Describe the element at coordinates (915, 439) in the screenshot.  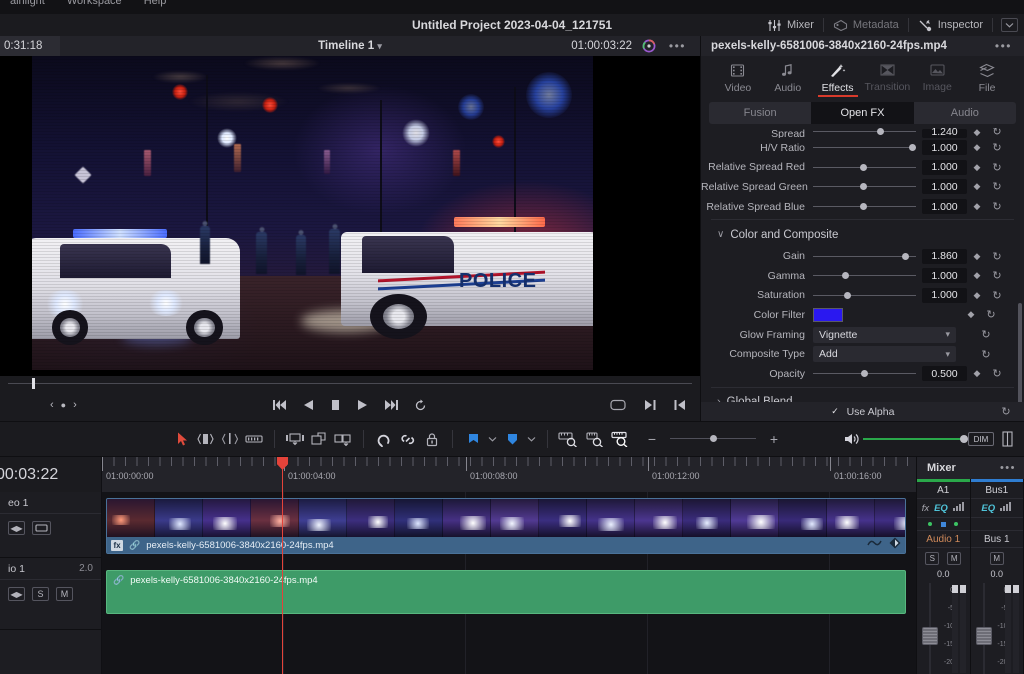
I see `master-volume-slider` at that location.